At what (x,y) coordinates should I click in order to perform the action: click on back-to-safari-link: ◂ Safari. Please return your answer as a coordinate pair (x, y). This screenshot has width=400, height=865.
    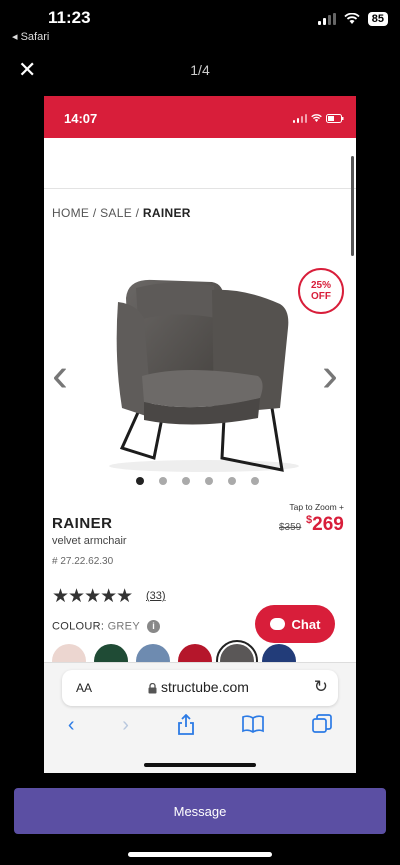
    Looking at the image, I should click on (30, 36).